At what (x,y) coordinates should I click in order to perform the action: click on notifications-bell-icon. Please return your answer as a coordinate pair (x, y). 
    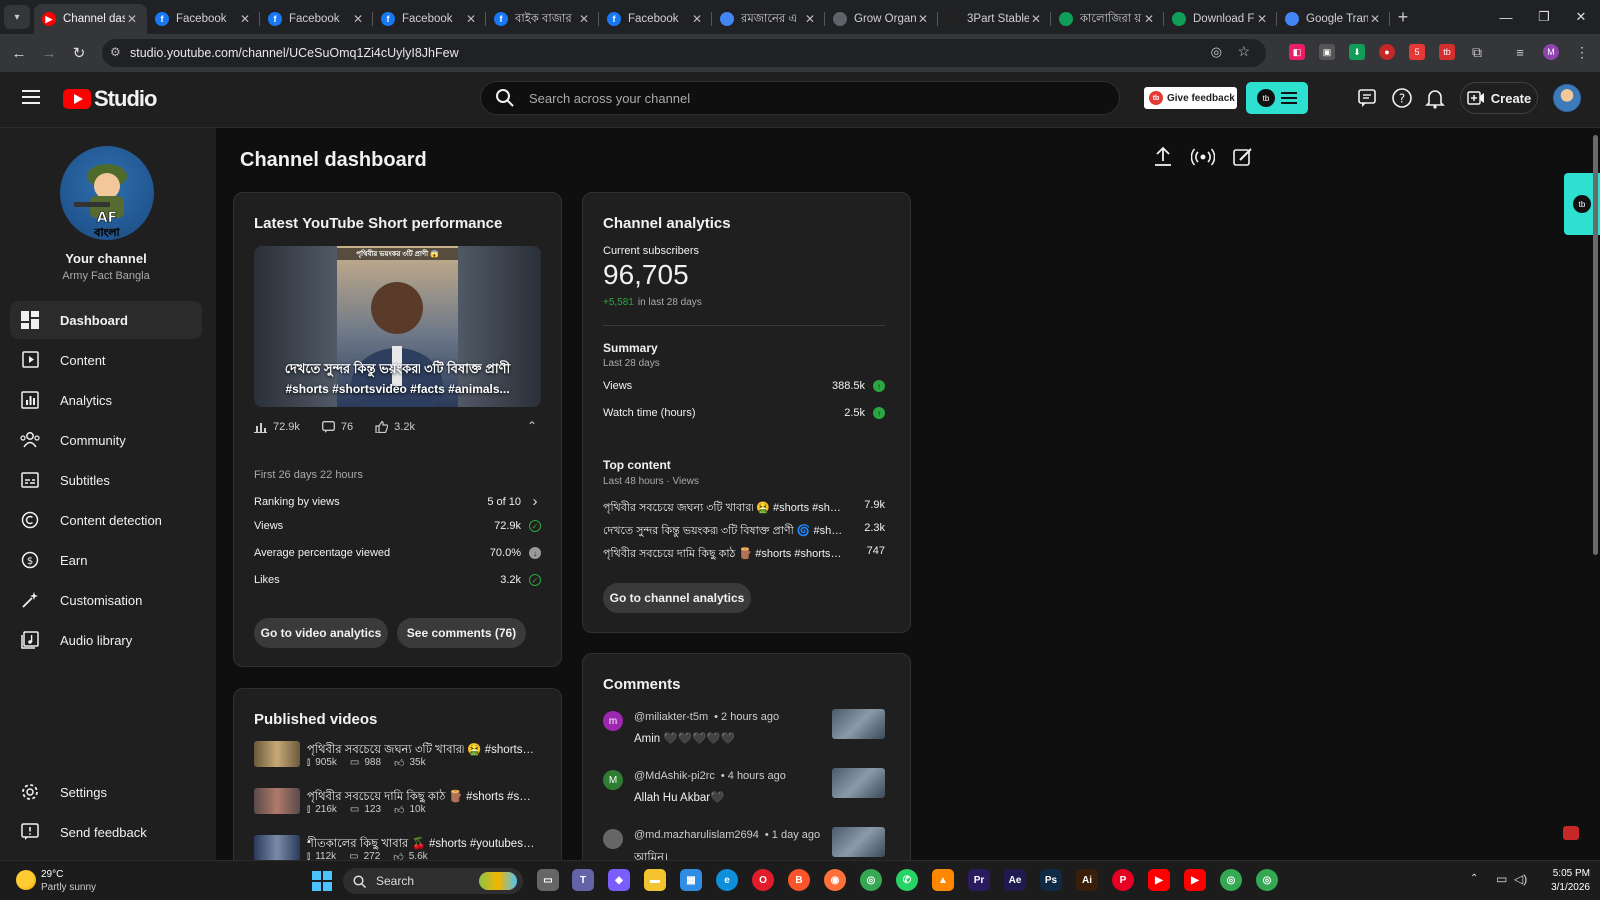
    Looking at the image, I should click on (1435, 98).